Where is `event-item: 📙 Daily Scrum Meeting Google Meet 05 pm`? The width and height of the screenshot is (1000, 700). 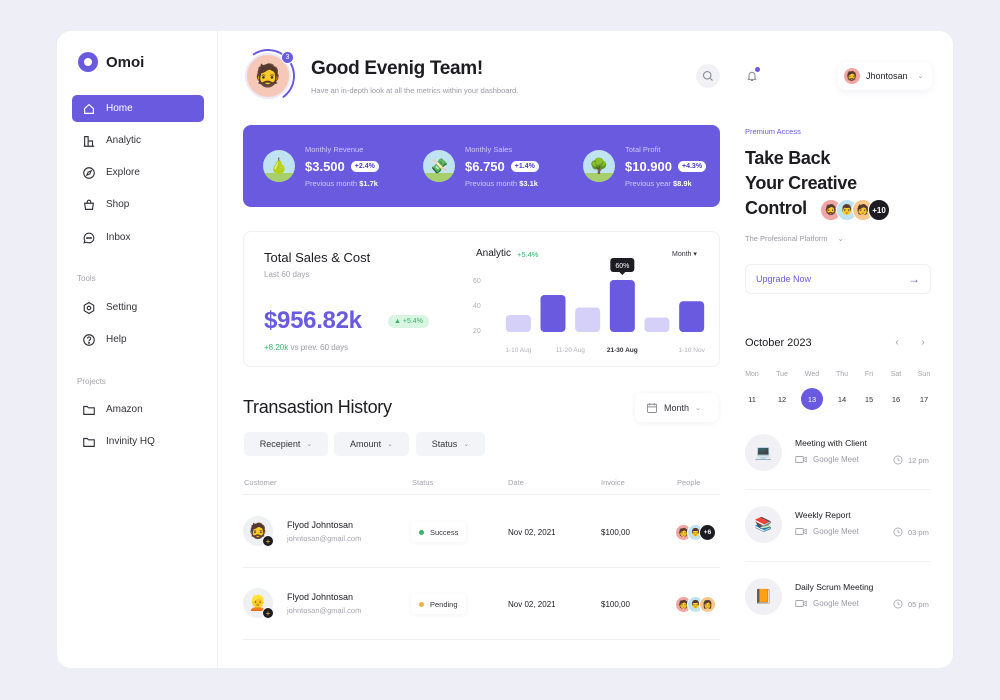 event-item: 📙 Daily Scrum Meeting Google Meet 05 pm is located at coordinates (840, 598).